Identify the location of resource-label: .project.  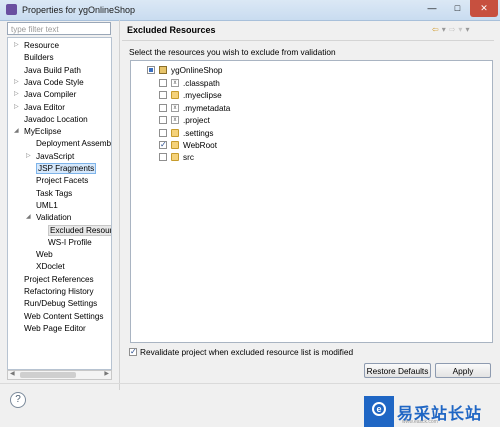
(196, 121).